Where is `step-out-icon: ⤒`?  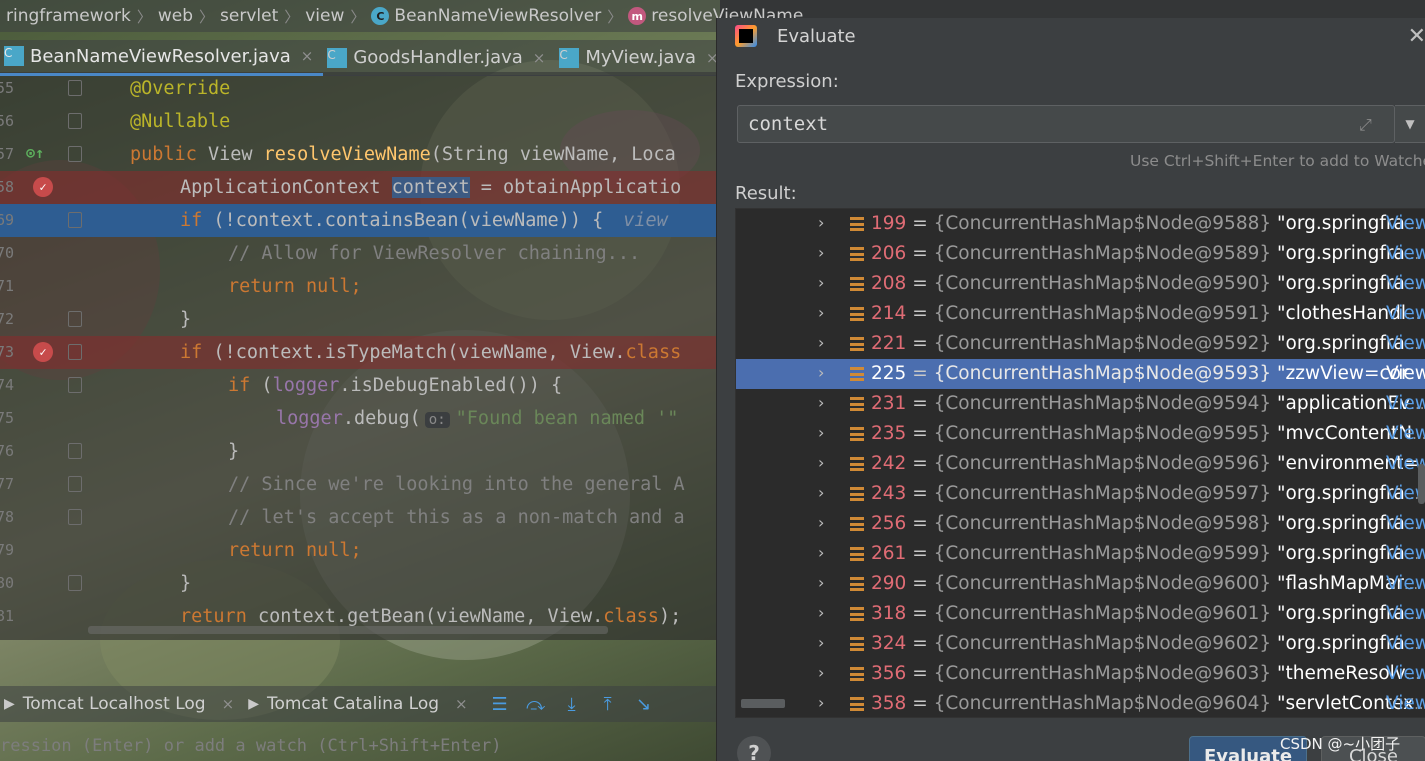
step-out-icon: ⤒ is located at coordinates (608, 704).